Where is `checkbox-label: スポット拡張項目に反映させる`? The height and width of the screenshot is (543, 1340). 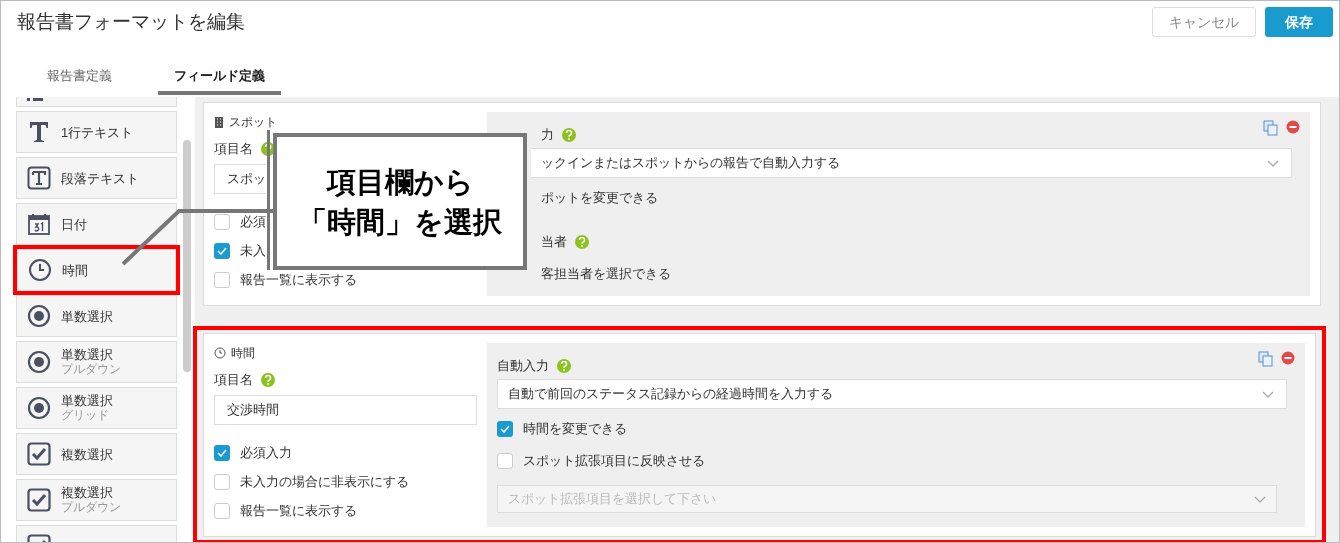 checkbox-label: スポット拡張項目に反映させる is located at coordinates (614, 461).